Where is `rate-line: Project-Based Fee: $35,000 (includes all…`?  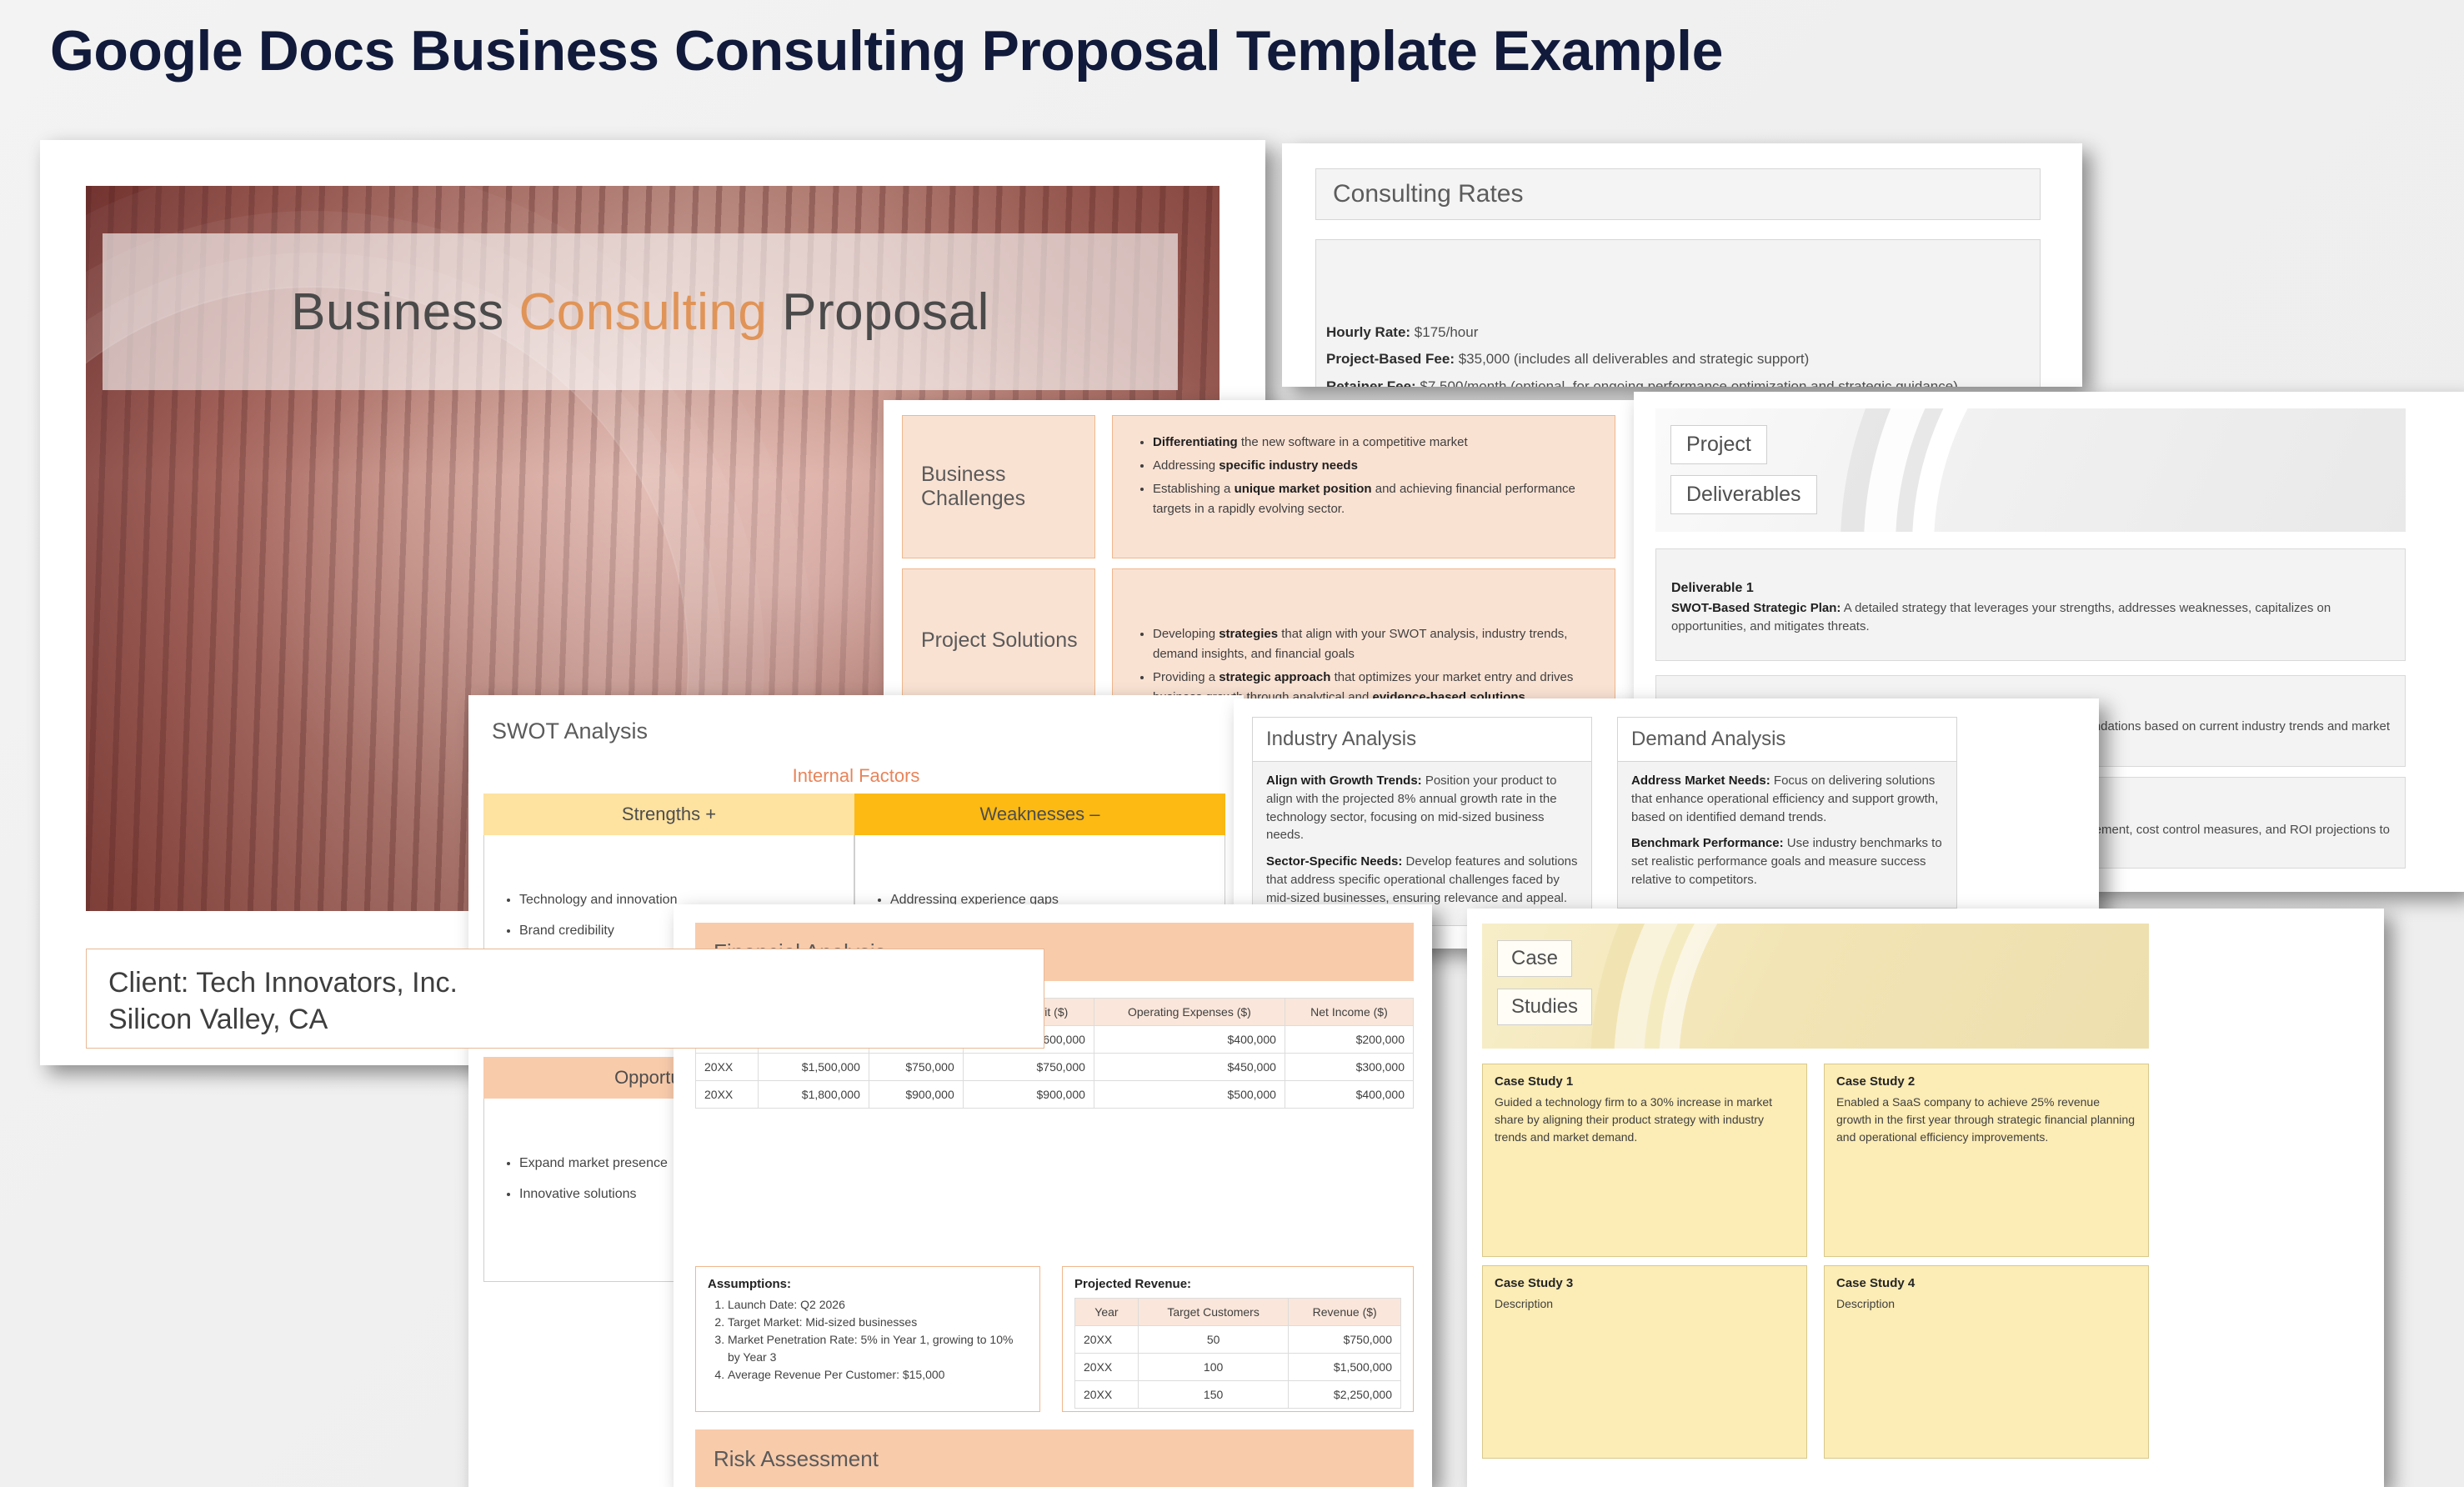 rate-line: Project-Based Fee: $35,000 (includes all… is located at coordinates (1681, 360).